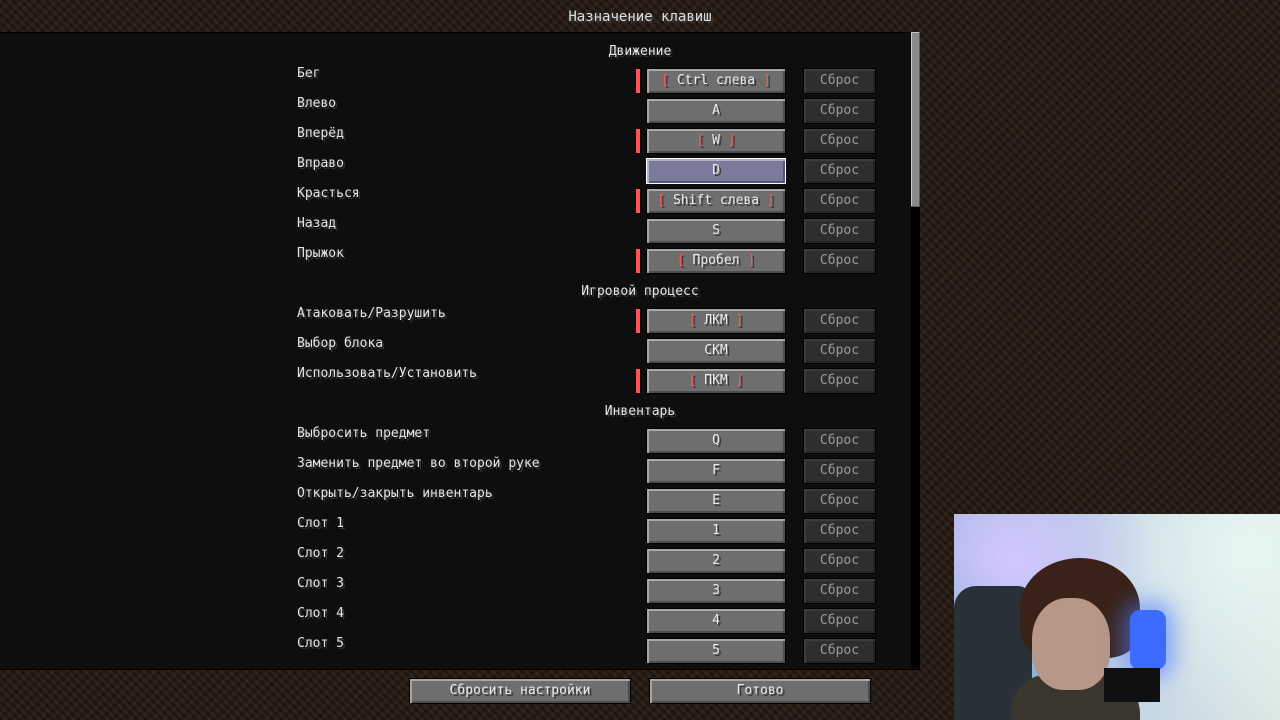 The image size is (1280, 720). I want to click on key-button: S, so click(716, 231).